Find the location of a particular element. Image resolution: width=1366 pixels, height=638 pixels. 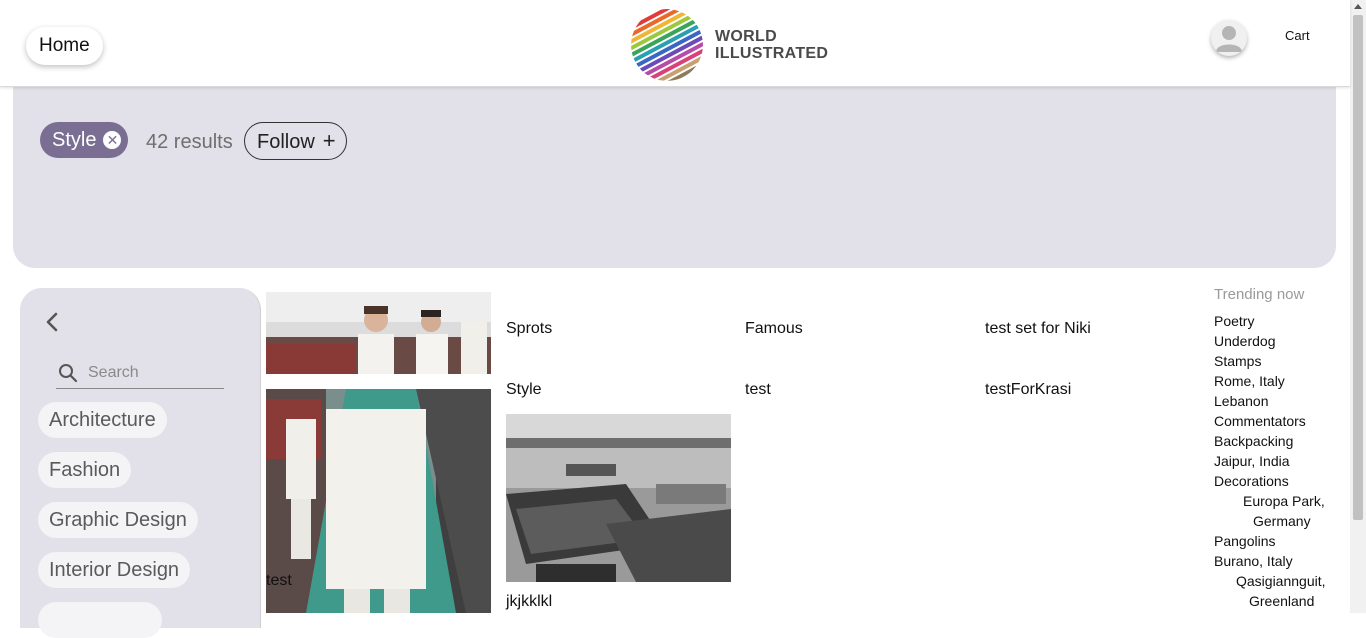

trending-item: Decorations is located at coordinates (1251, 481).